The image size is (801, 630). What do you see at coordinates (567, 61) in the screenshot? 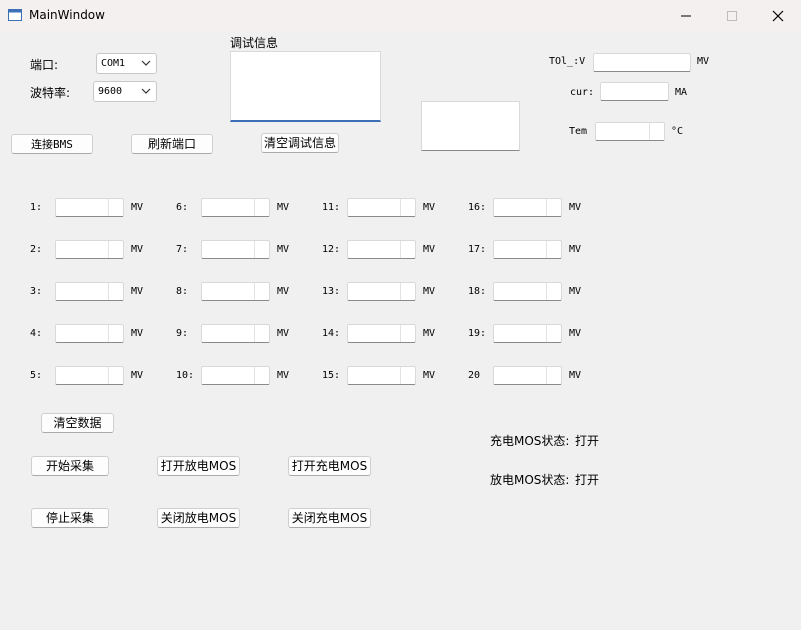
I see `total-voltage-label: TOl_:V` at bounding box center [567, 61].